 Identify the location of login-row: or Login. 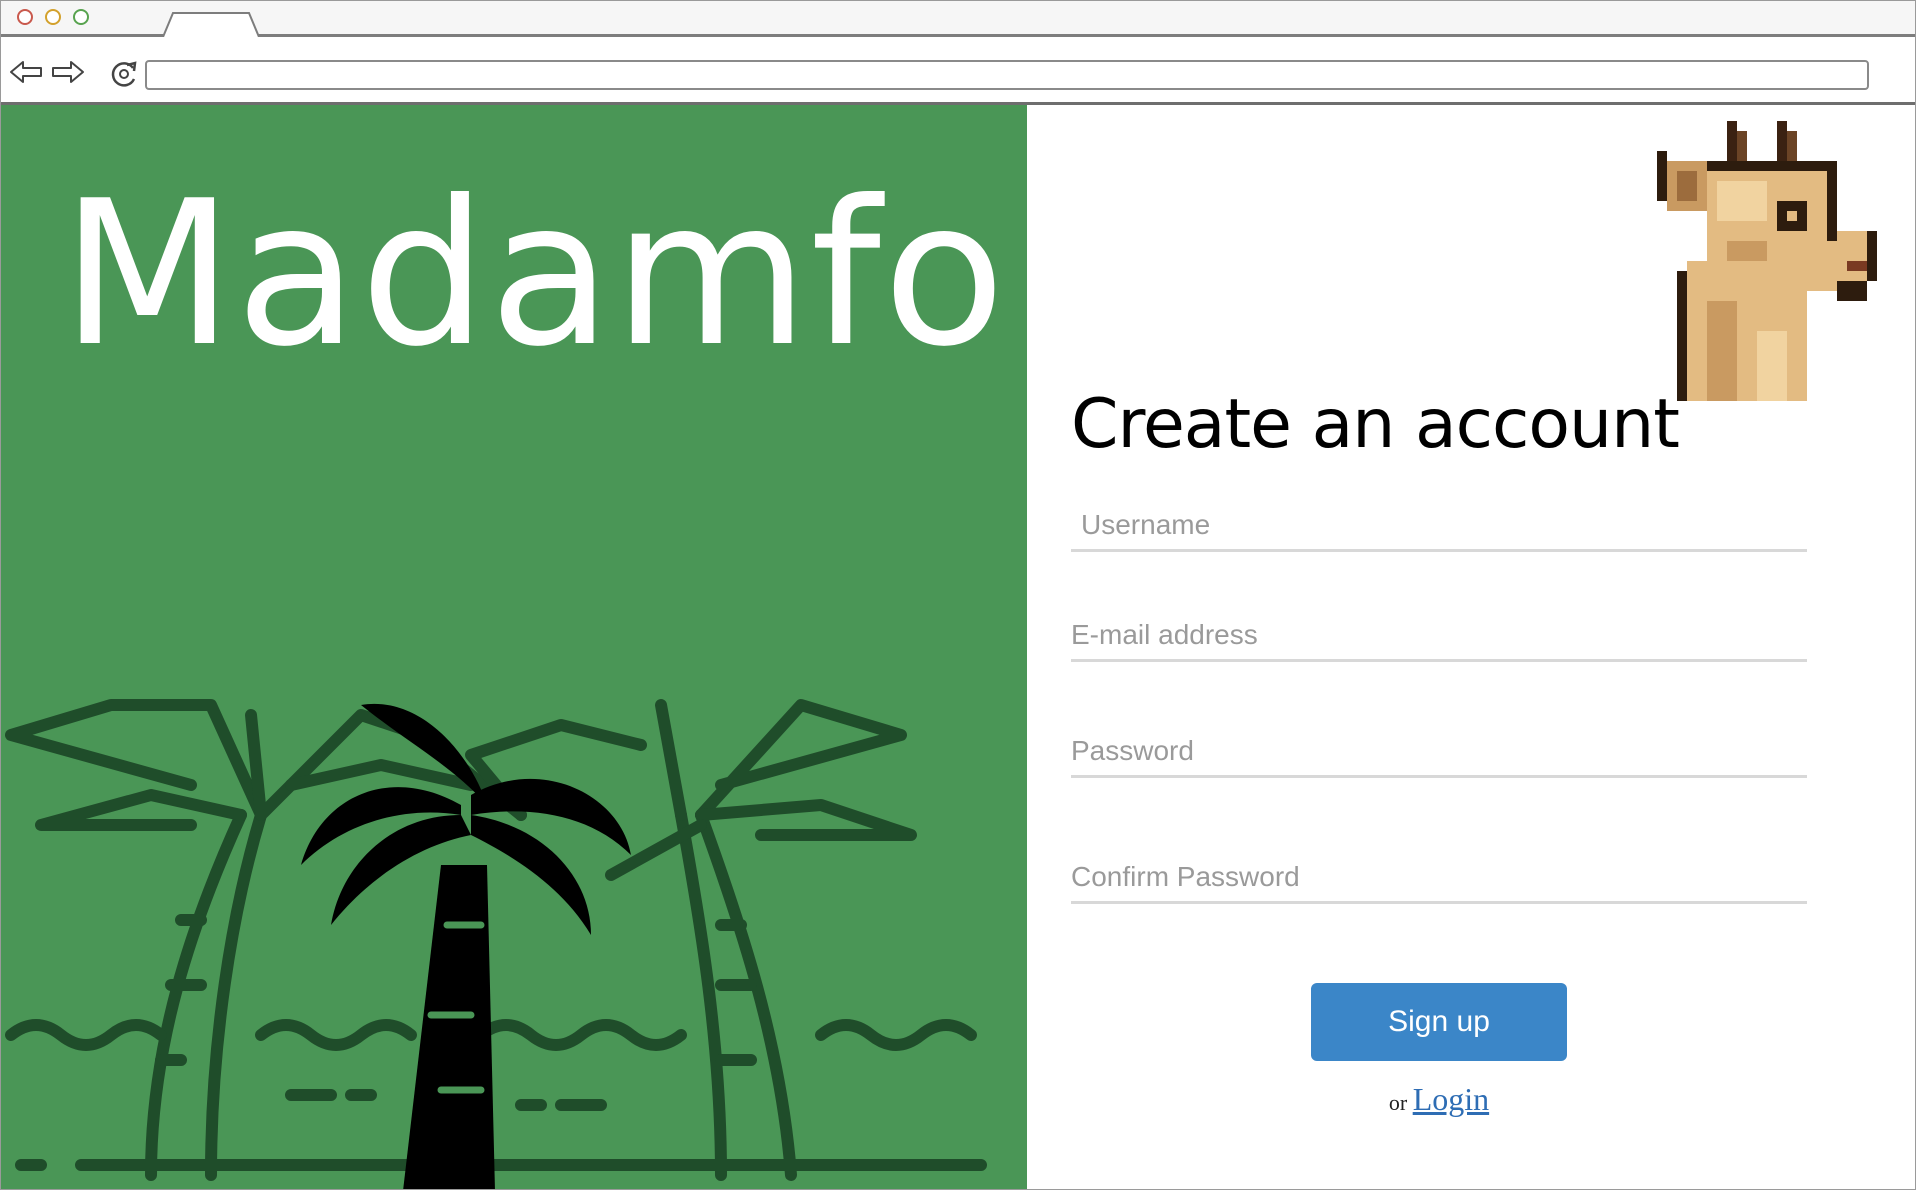
(1439, 1099).